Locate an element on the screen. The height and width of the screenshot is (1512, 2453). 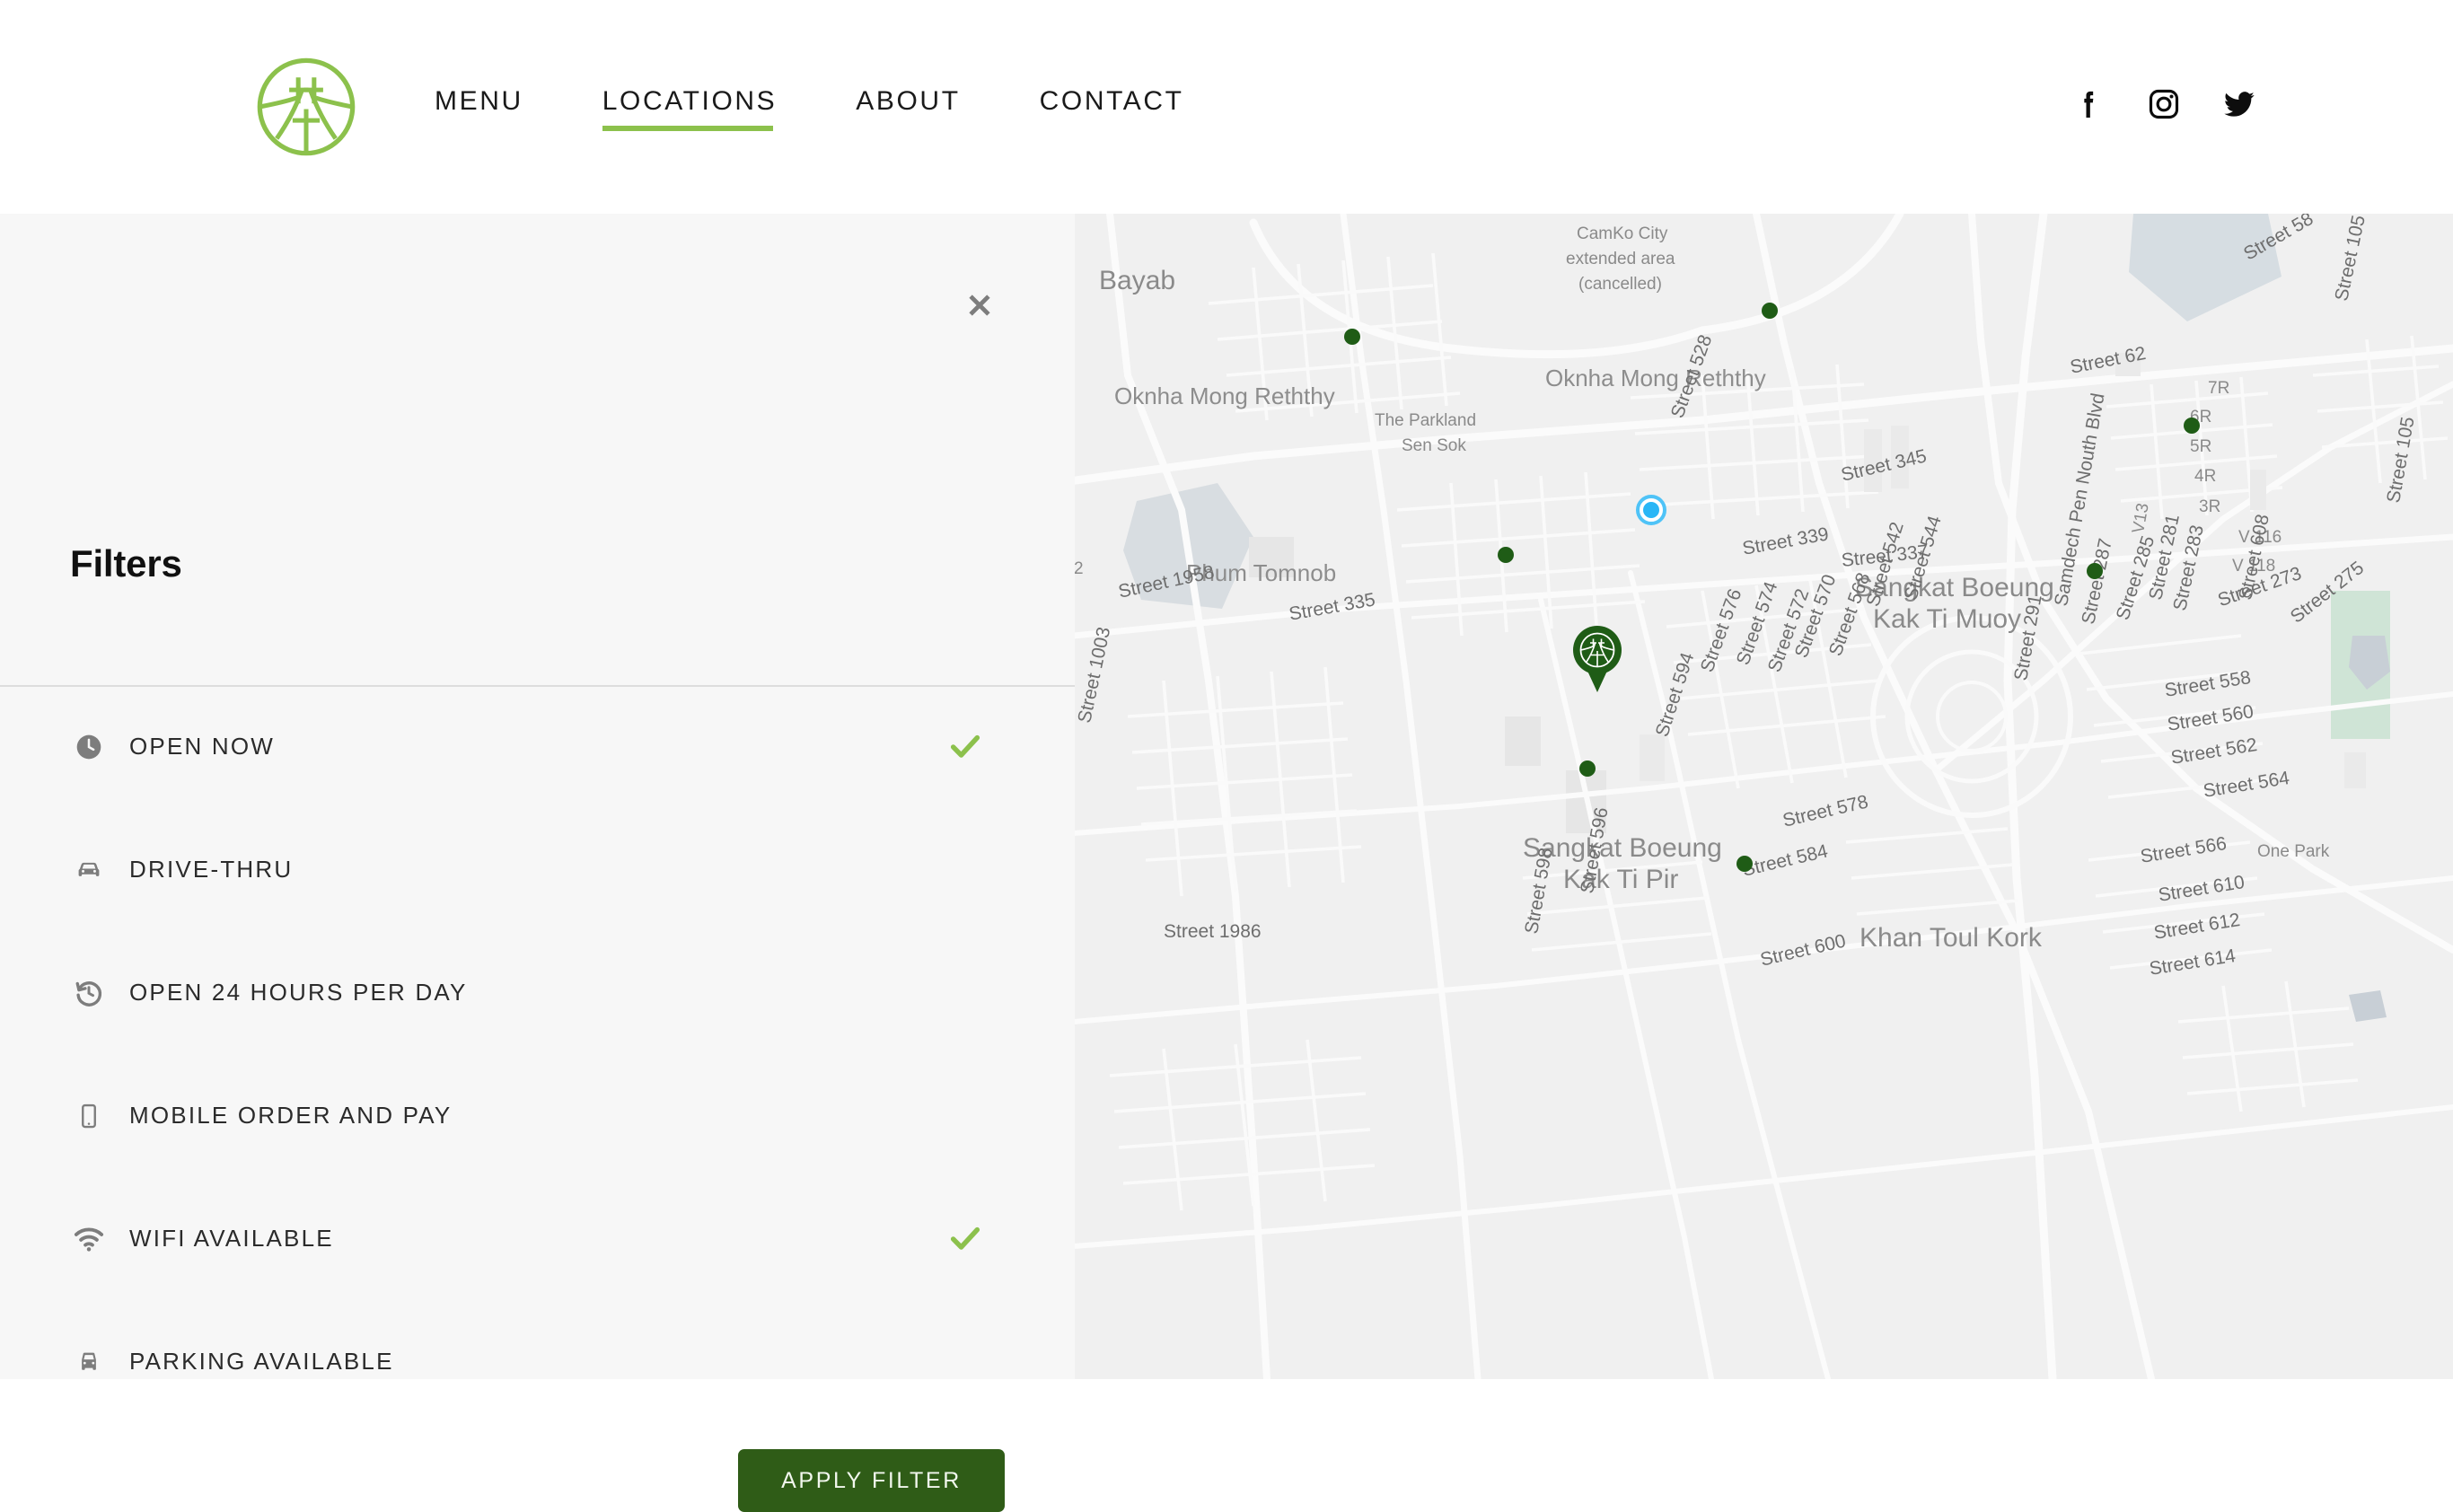
instagram-icon is located at coordinates (2164, 104).